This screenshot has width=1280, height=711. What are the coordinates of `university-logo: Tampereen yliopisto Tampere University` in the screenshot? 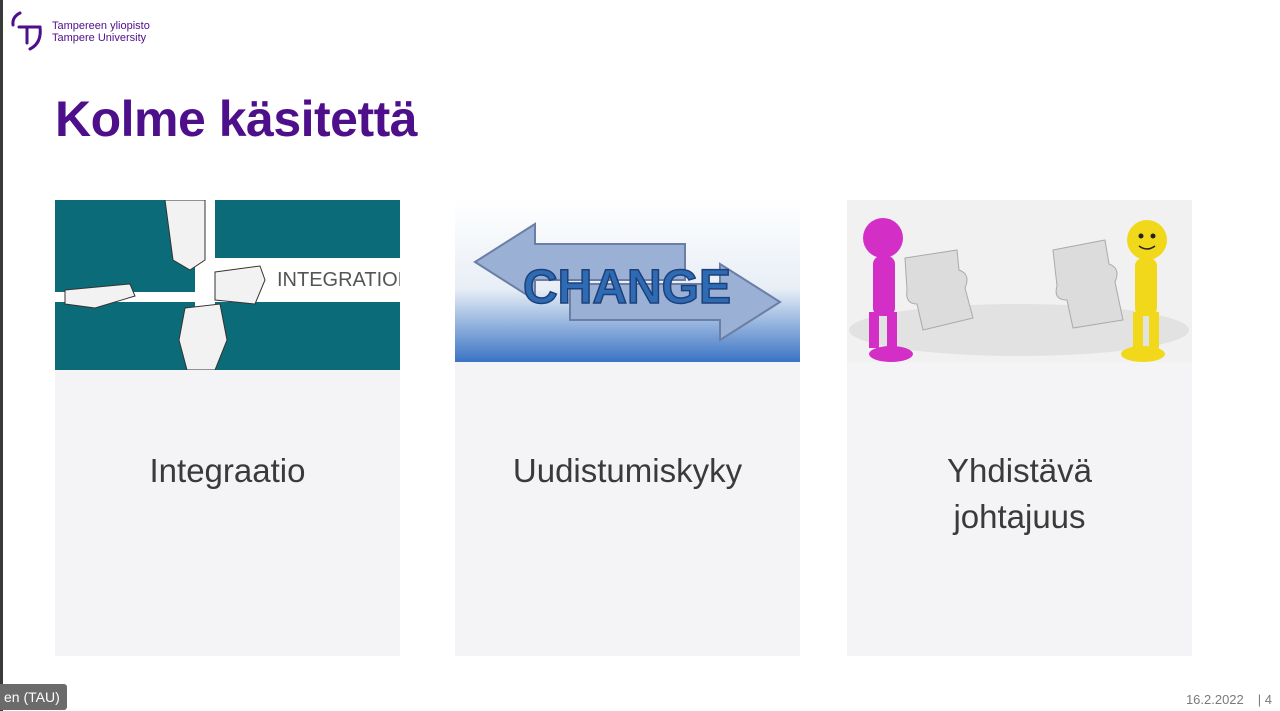 It's located at (80, 31).